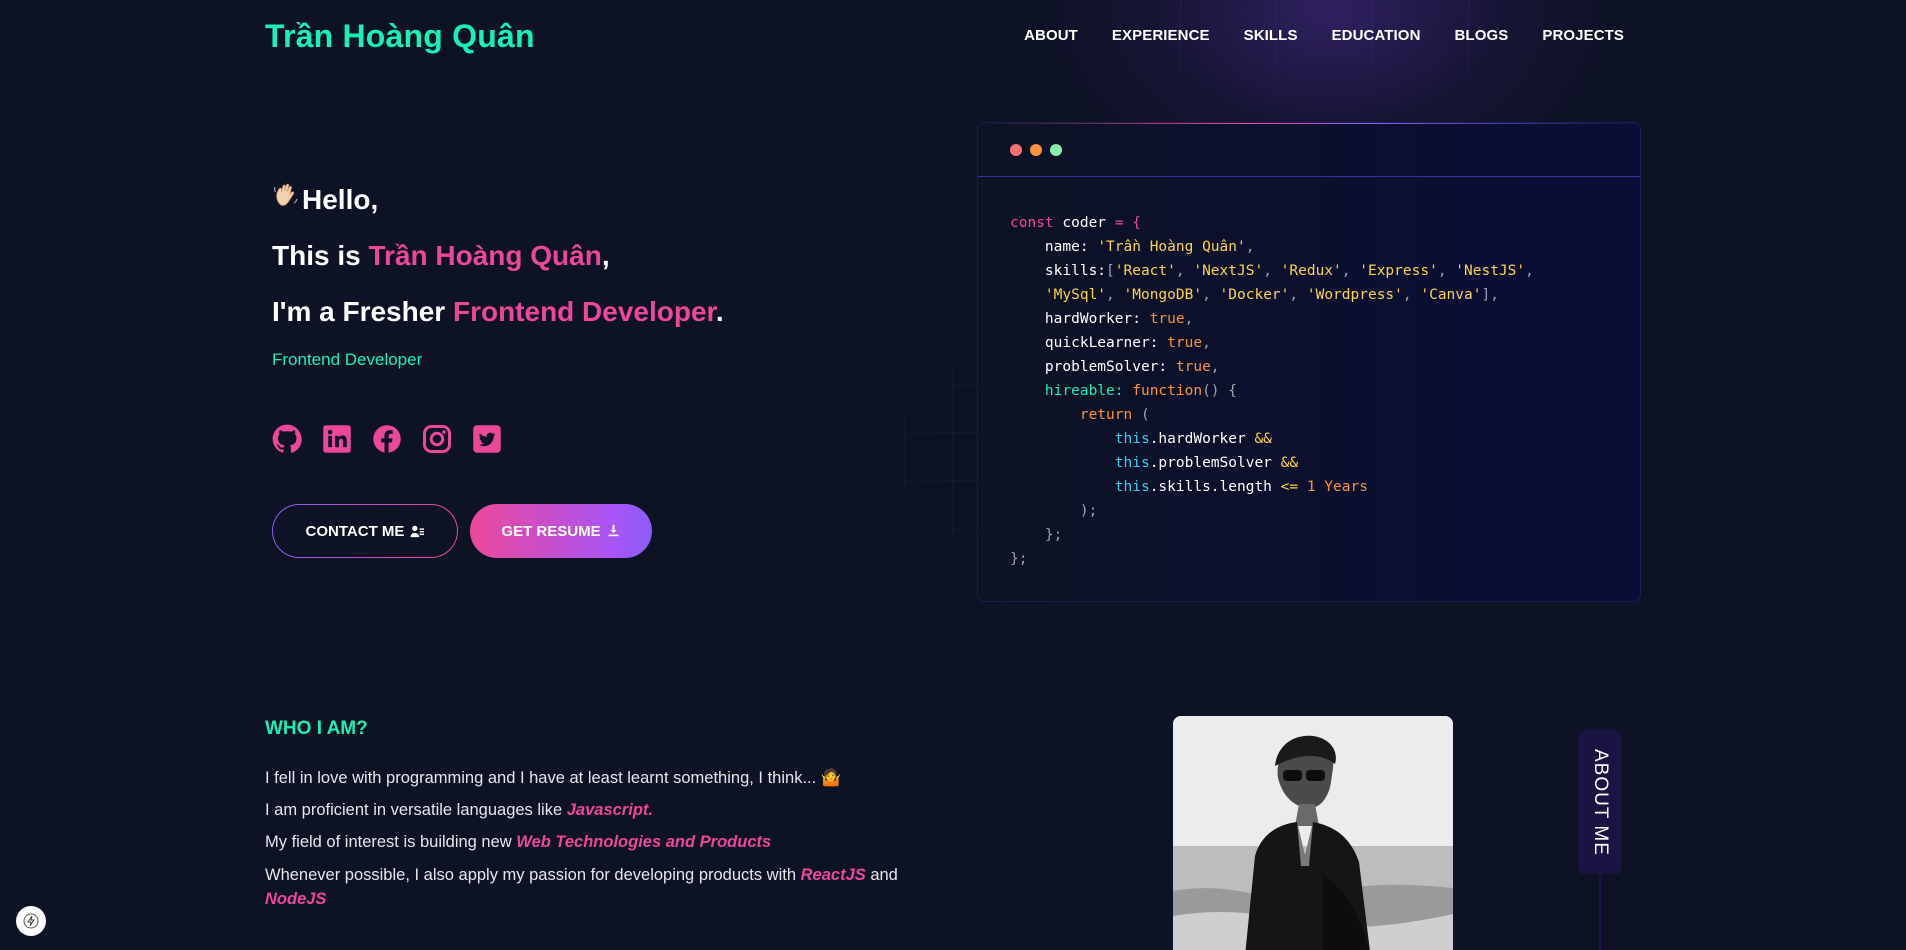 This screenshot has height=950, width=1906. Describe the element at coordinates (31, 921) in the screenshot. I see `lightning-icon` at that location.